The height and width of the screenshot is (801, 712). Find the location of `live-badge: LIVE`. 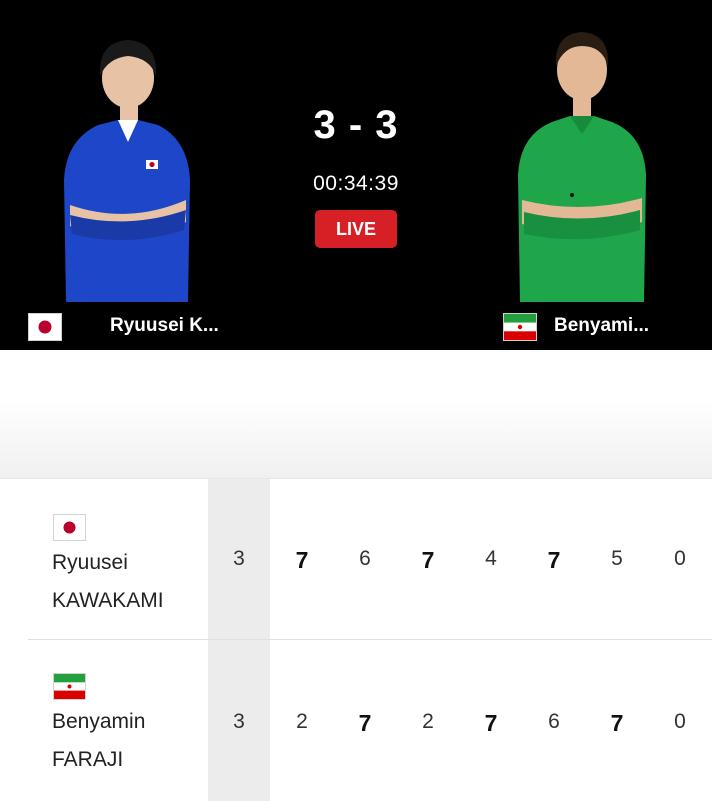

live-badge: LIVE is located at coordinates (356, 229).